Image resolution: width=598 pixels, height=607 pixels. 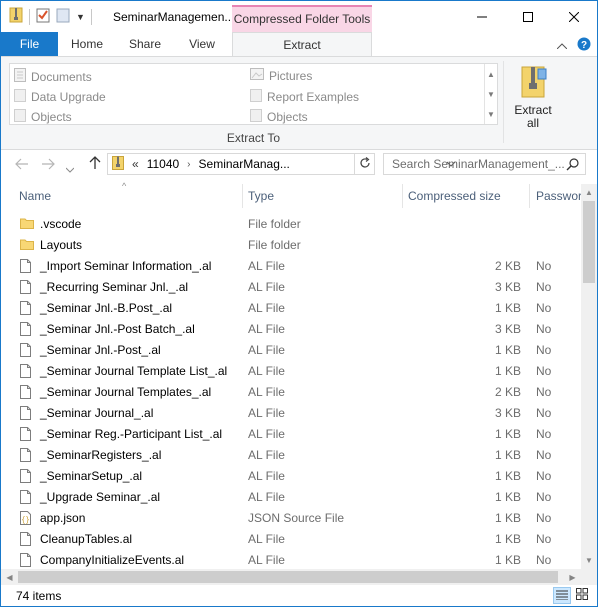 I want to click on file-row: CleanupTables.al AL File 1 KB No, so click(x=291, y=539).